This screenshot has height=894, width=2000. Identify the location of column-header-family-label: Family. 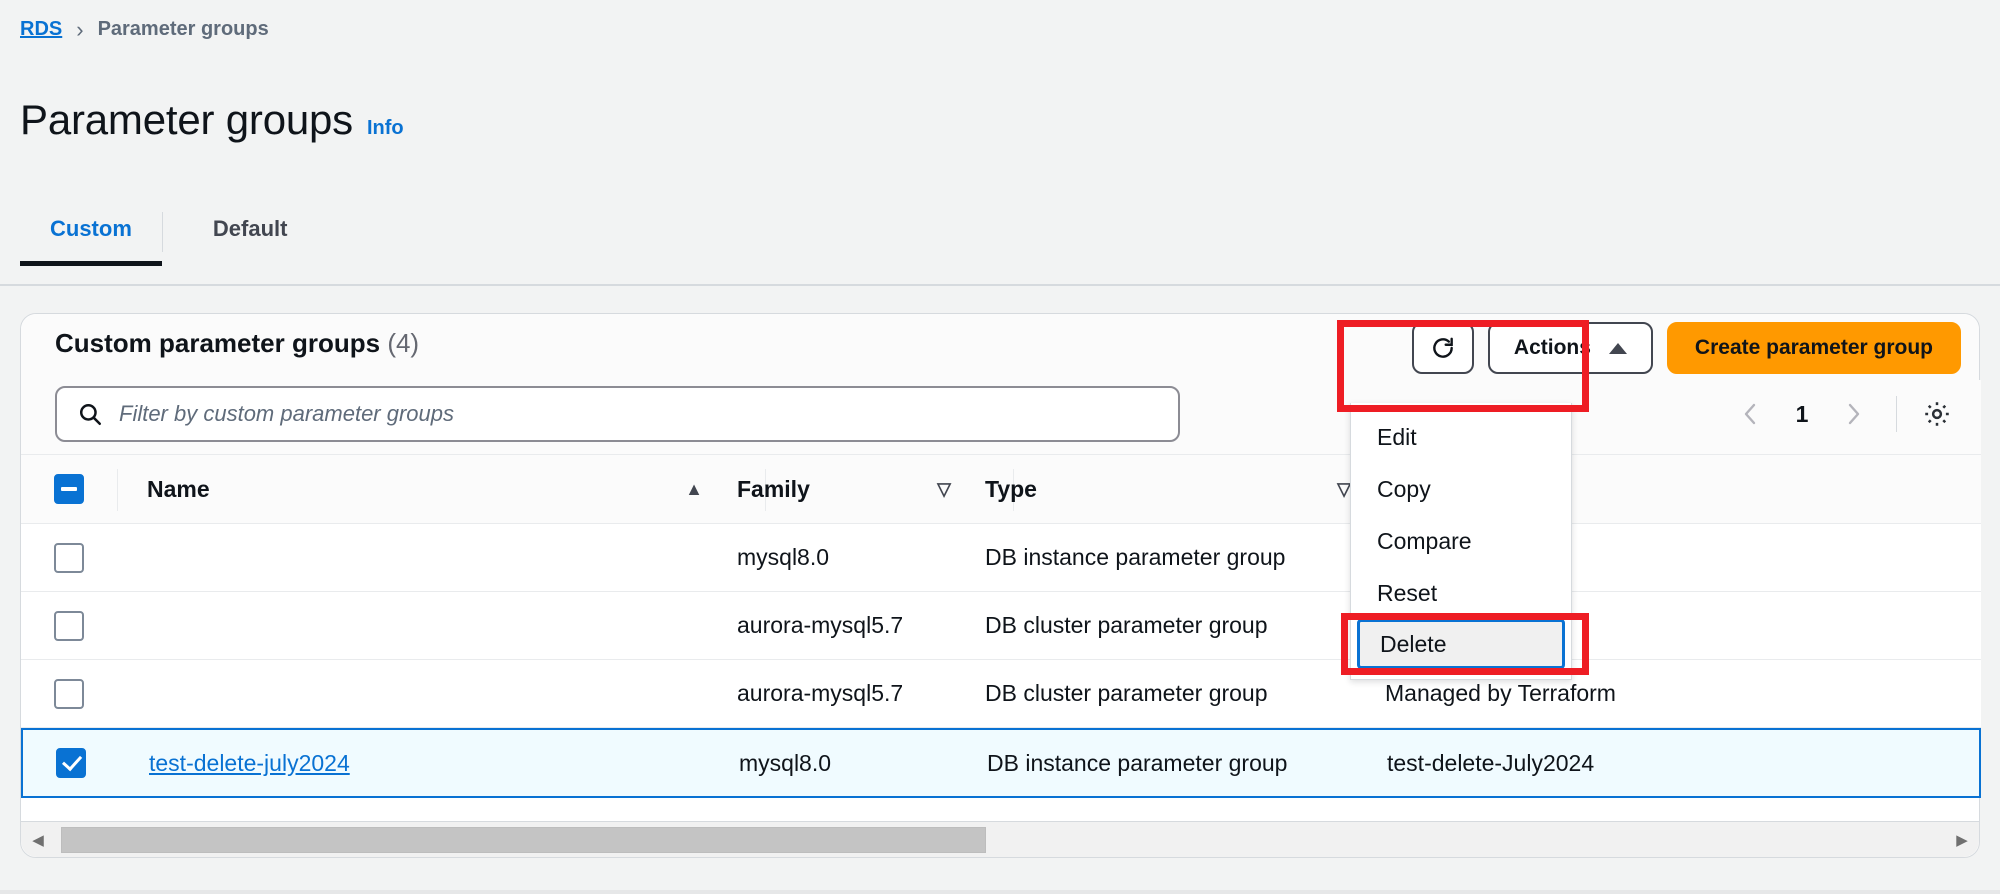
(773, 488).